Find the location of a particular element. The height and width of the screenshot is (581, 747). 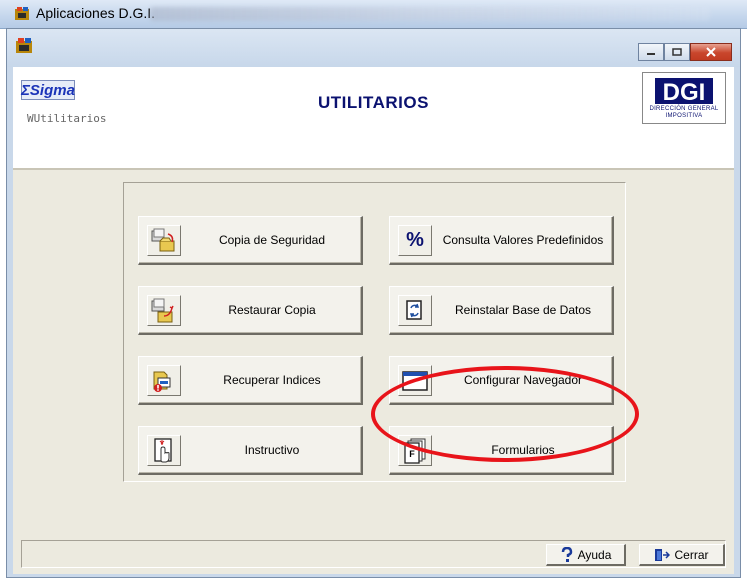

maximize-icon is located at coordinates (677, 52).